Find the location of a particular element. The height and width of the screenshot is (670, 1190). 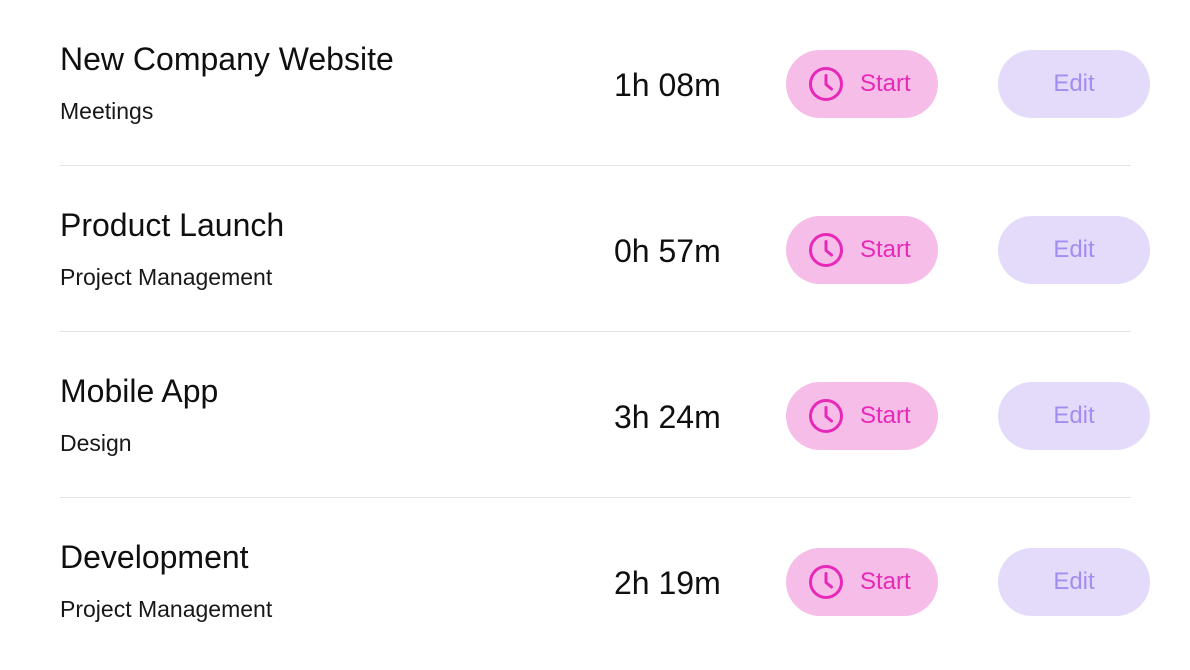

entry-duration: 2h 19m is located at coordinates (667, 583).